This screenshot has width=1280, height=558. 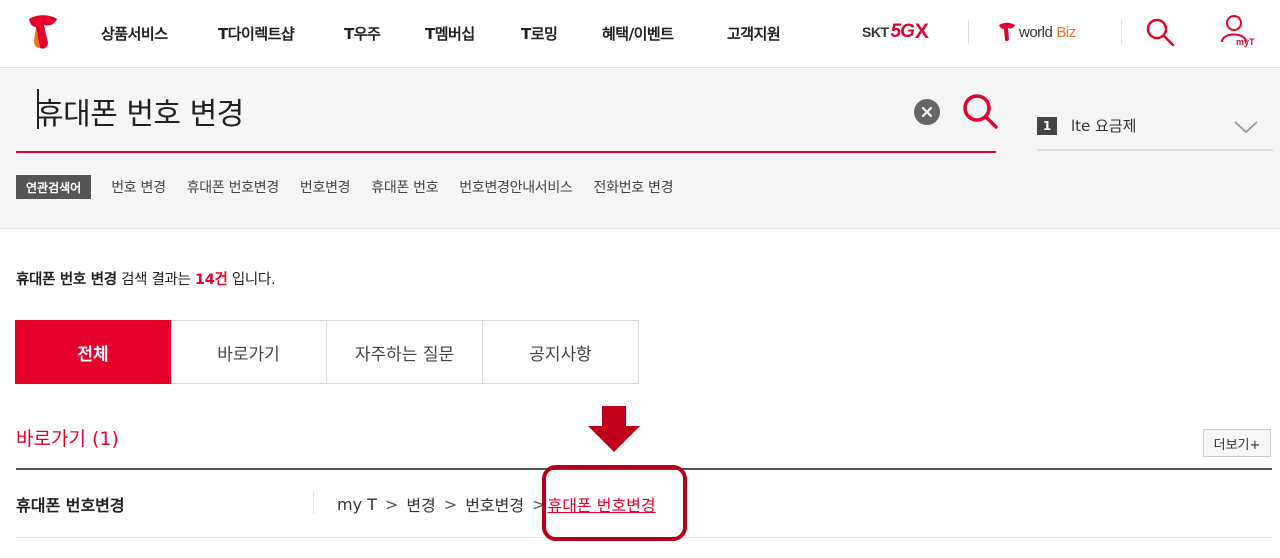 I want to click on related-keywords-label: 연관검색어, so click(x=54, y=187).